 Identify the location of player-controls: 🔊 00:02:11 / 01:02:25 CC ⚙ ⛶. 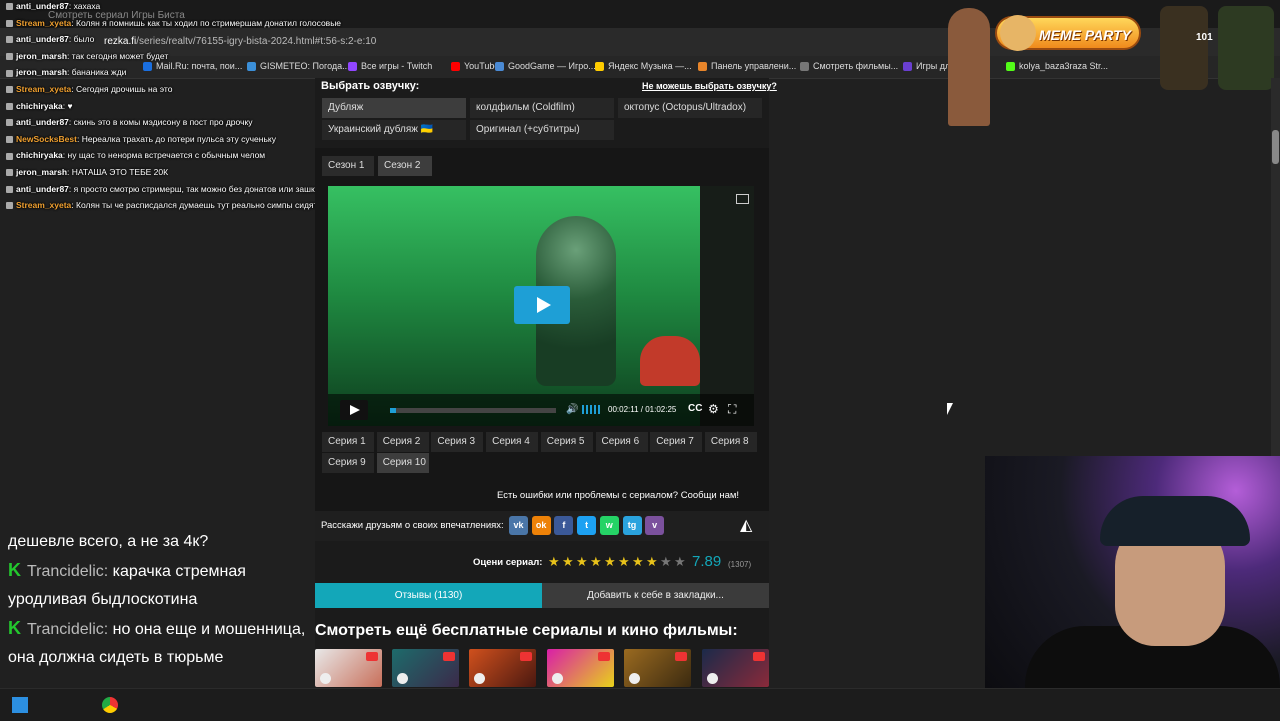
(541, 410).